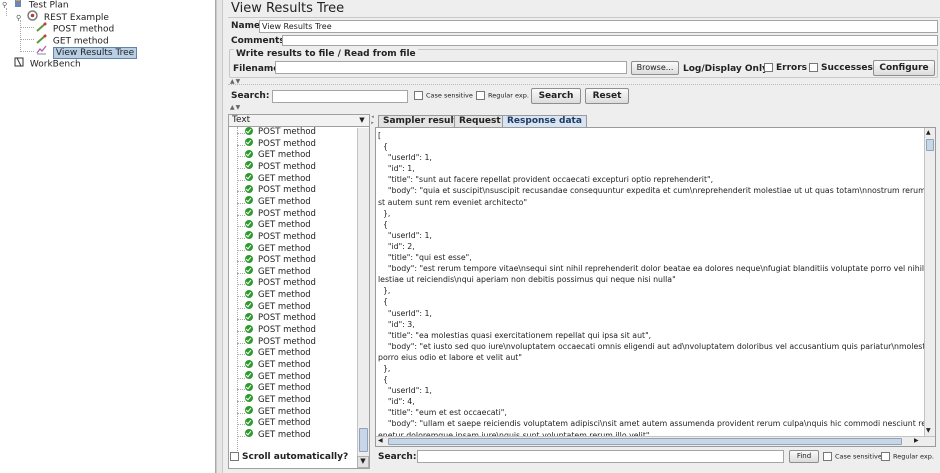 The height and width of the screenshot is (473, 940). I want to click on tree-node-test-plan: ⚲ Test Plan, so click(35, 5).